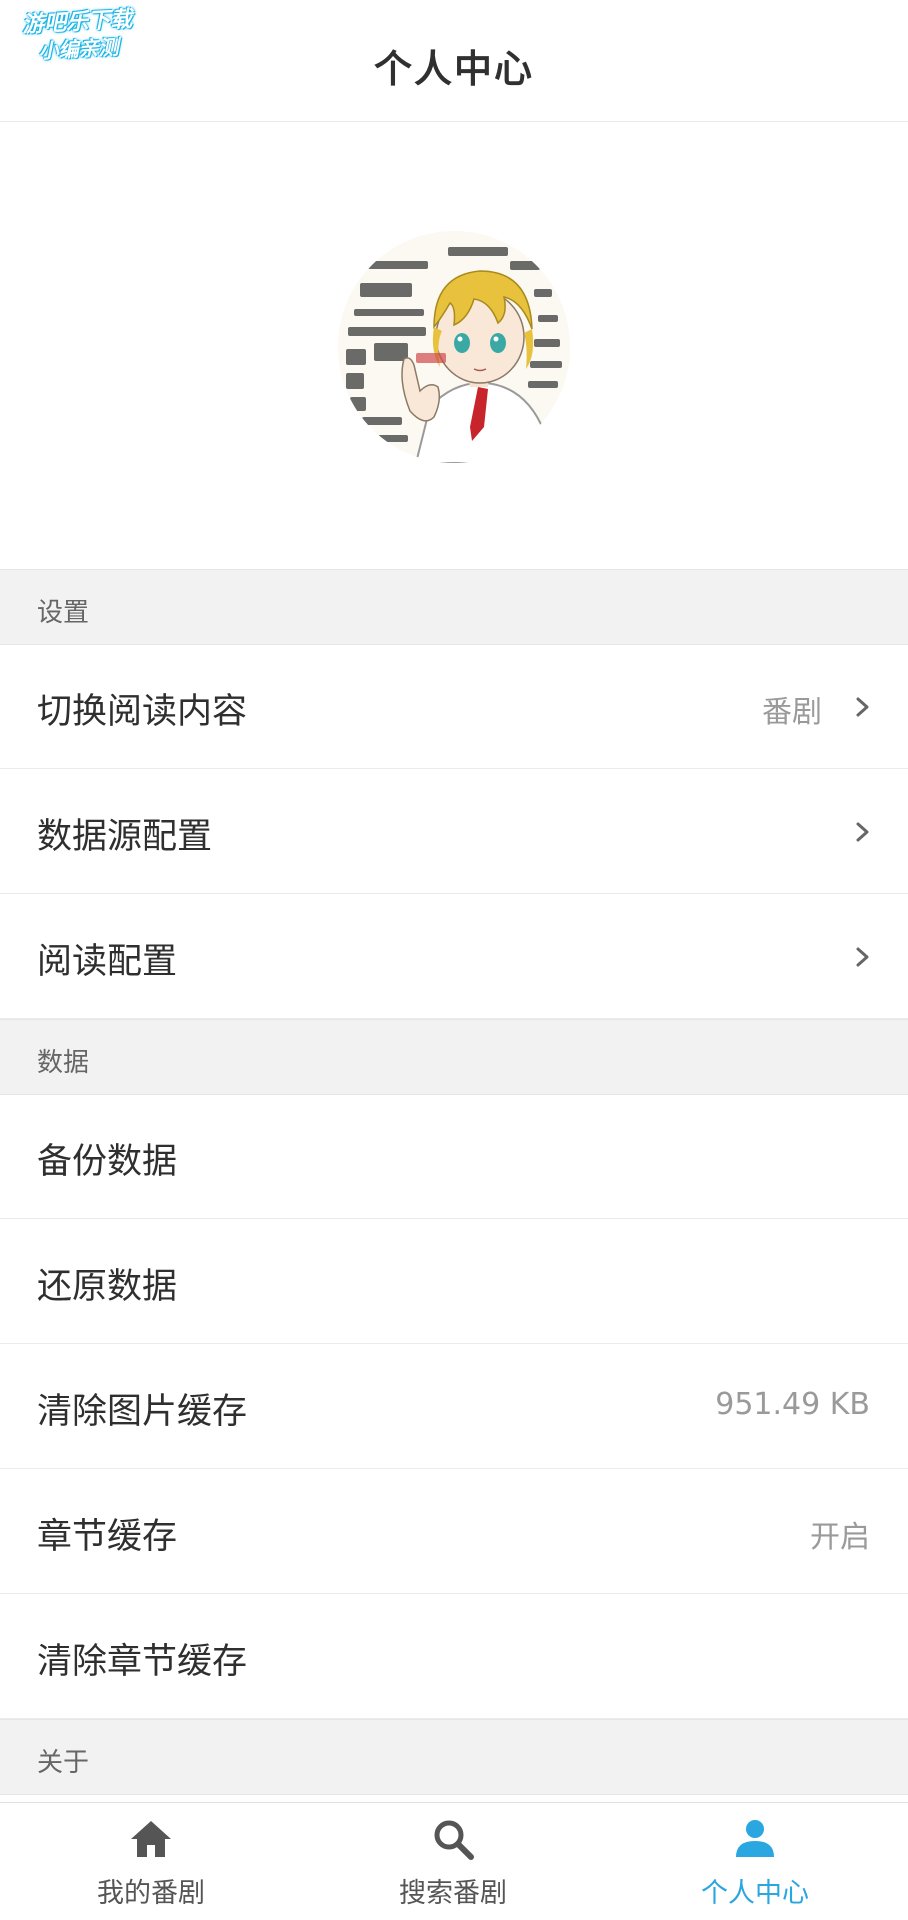  I want to click on backup-data-label: 备份数据, so click(107, 1162).